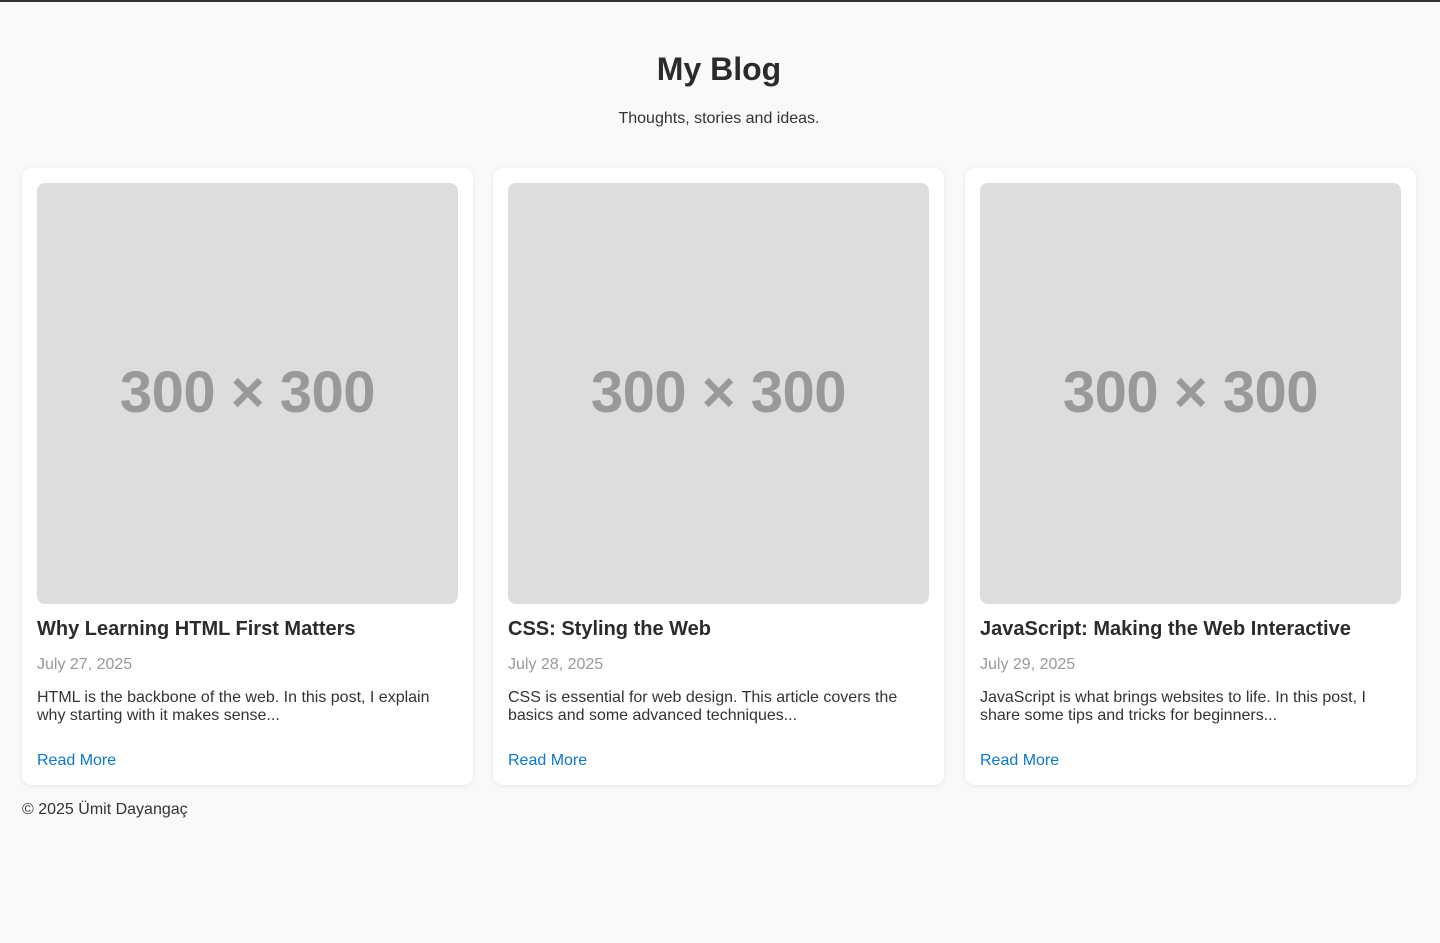 The width and height of the screenshot is (1440, 943). I want to click on post-title: JavaScript: Making the Web Interactive, so click(1165, 629).